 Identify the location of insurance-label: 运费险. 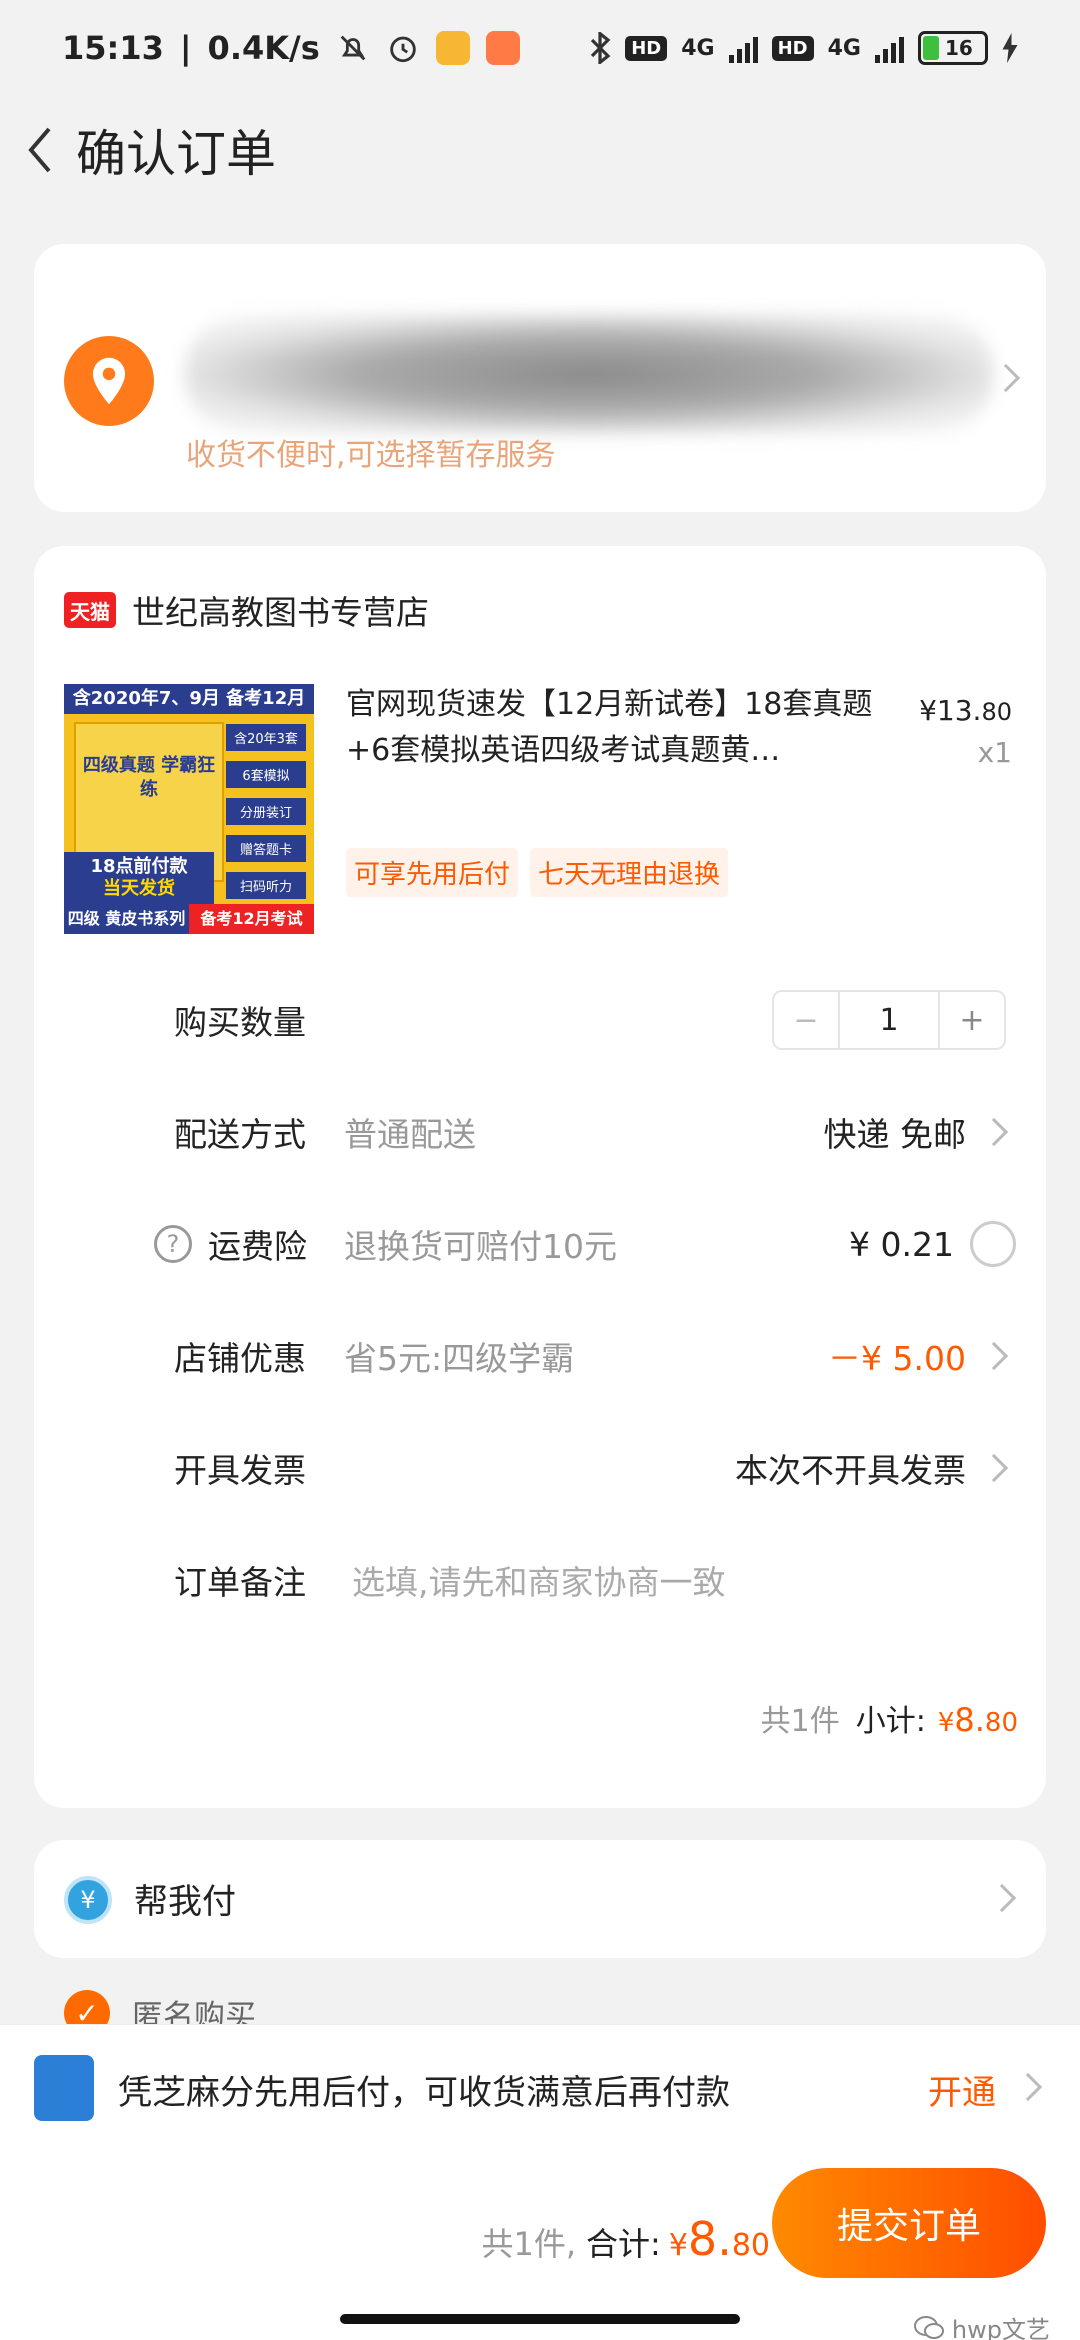
(257, 1246).